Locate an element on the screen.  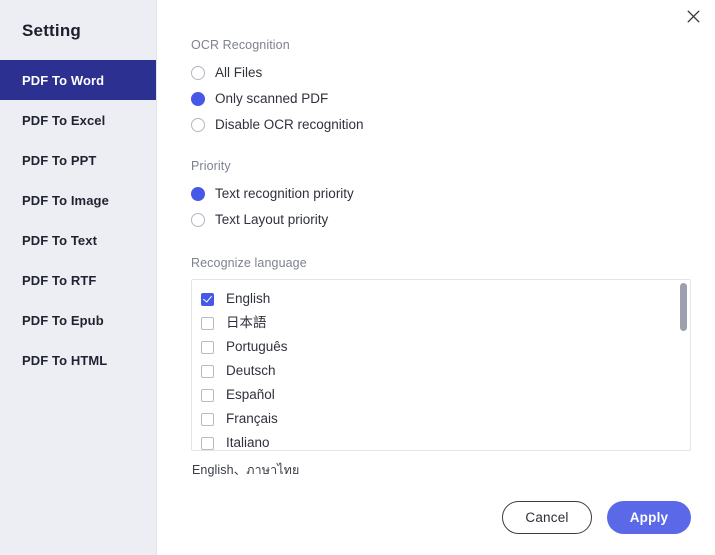
language-label: English is located at coordinates (248, 298).